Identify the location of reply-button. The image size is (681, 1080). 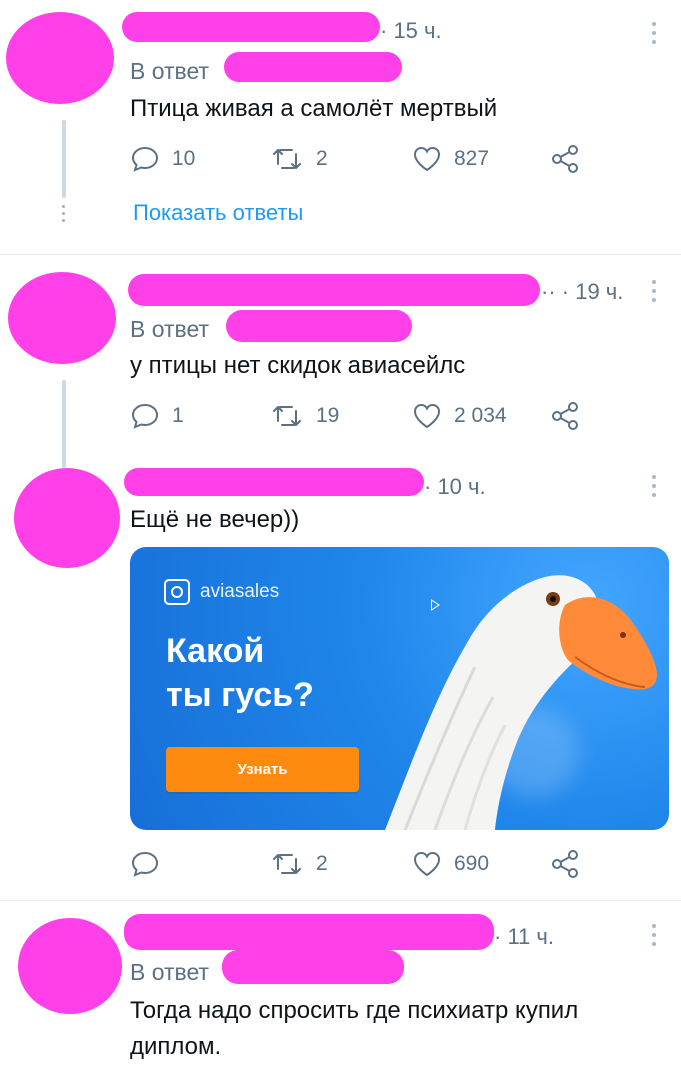
(151, 864).